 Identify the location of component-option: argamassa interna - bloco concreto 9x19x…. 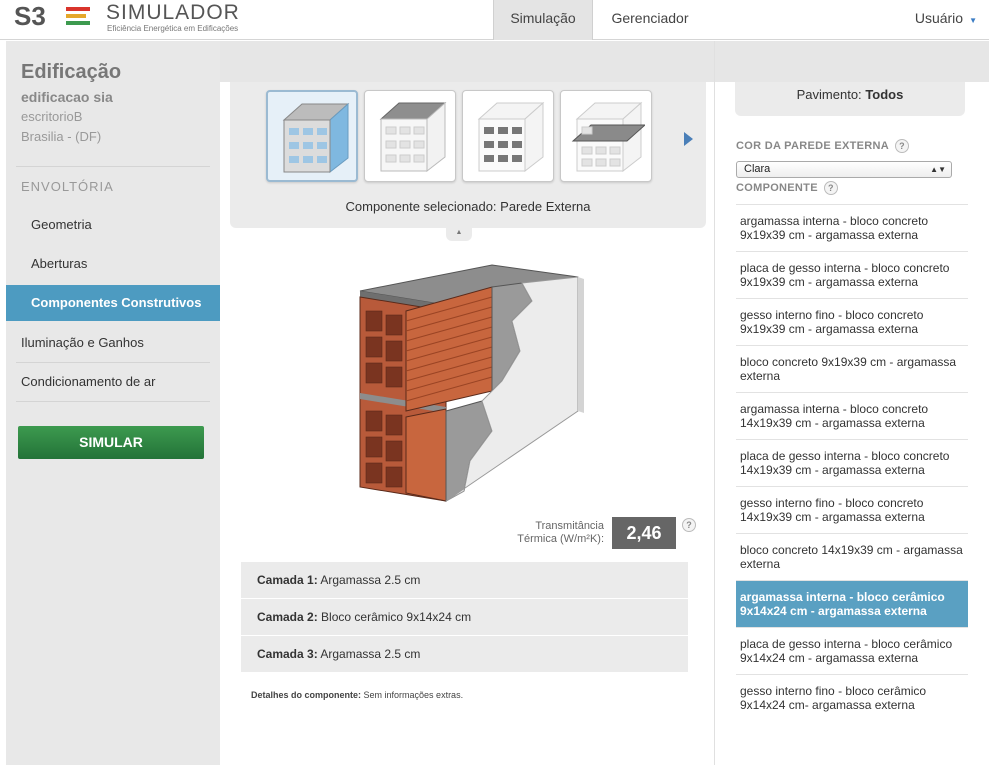
(852, 227).